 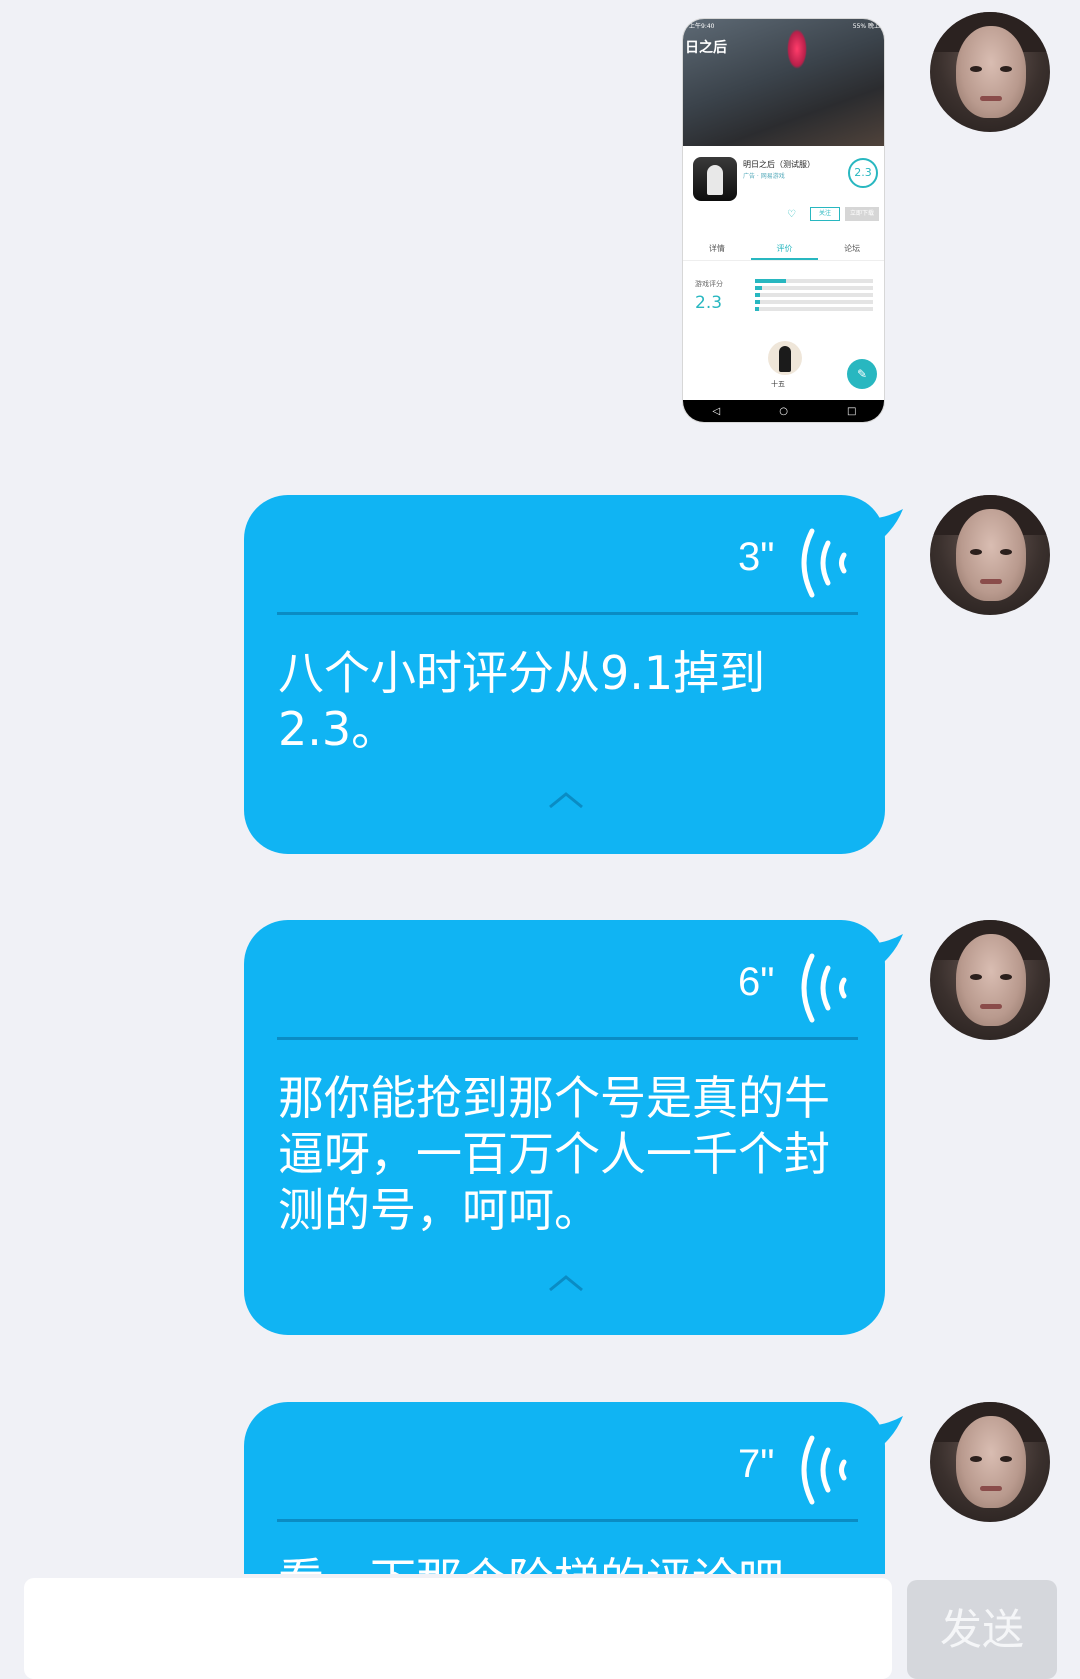 What do you see at coordinates (863, 173) in the screenshot?
I see `score-badge: 2.3` at bounding box center [863, 173].